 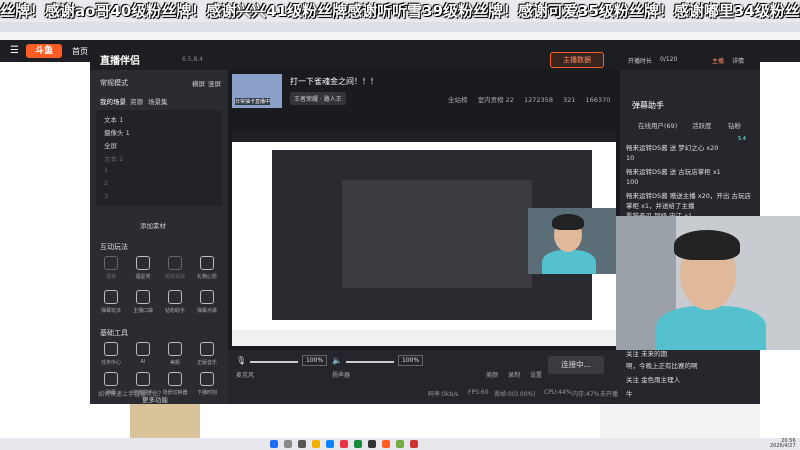 I want to click on mode-selector: 常规模式, so click(x=114, y=83).